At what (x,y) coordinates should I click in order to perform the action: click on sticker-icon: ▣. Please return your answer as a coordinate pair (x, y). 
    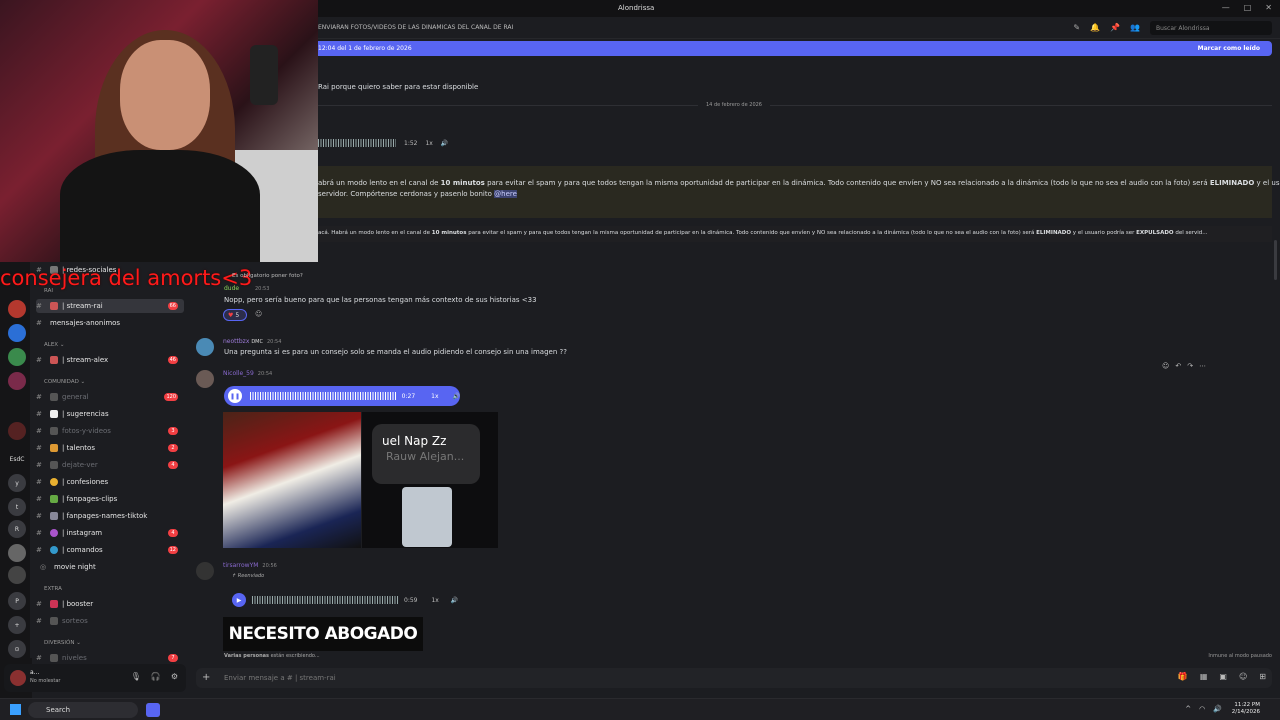
    Looking at the image, I should click on (1223, 676).